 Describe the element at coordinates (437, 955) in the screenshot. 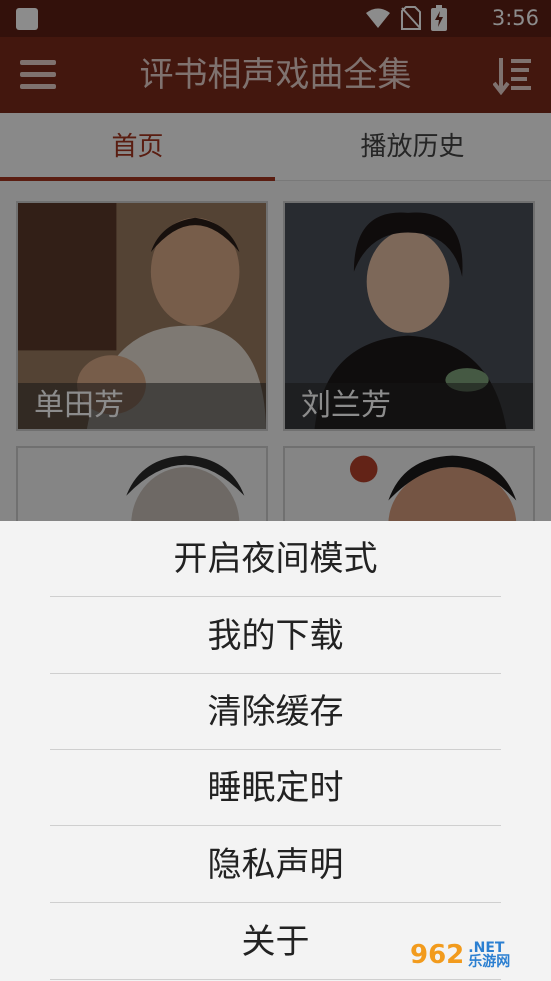

I see `watermark-number: 962` at that location.